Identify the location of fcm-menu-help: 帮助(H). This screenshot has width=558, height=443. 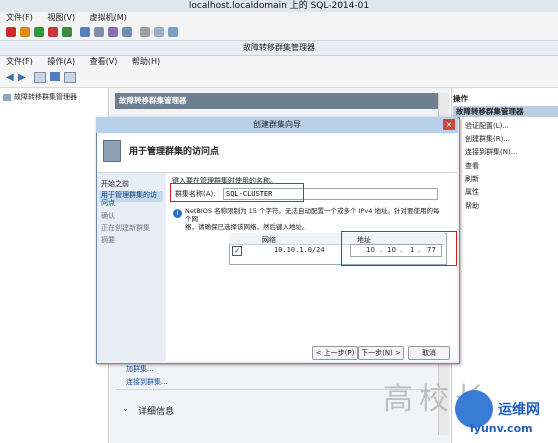
(146, 61).